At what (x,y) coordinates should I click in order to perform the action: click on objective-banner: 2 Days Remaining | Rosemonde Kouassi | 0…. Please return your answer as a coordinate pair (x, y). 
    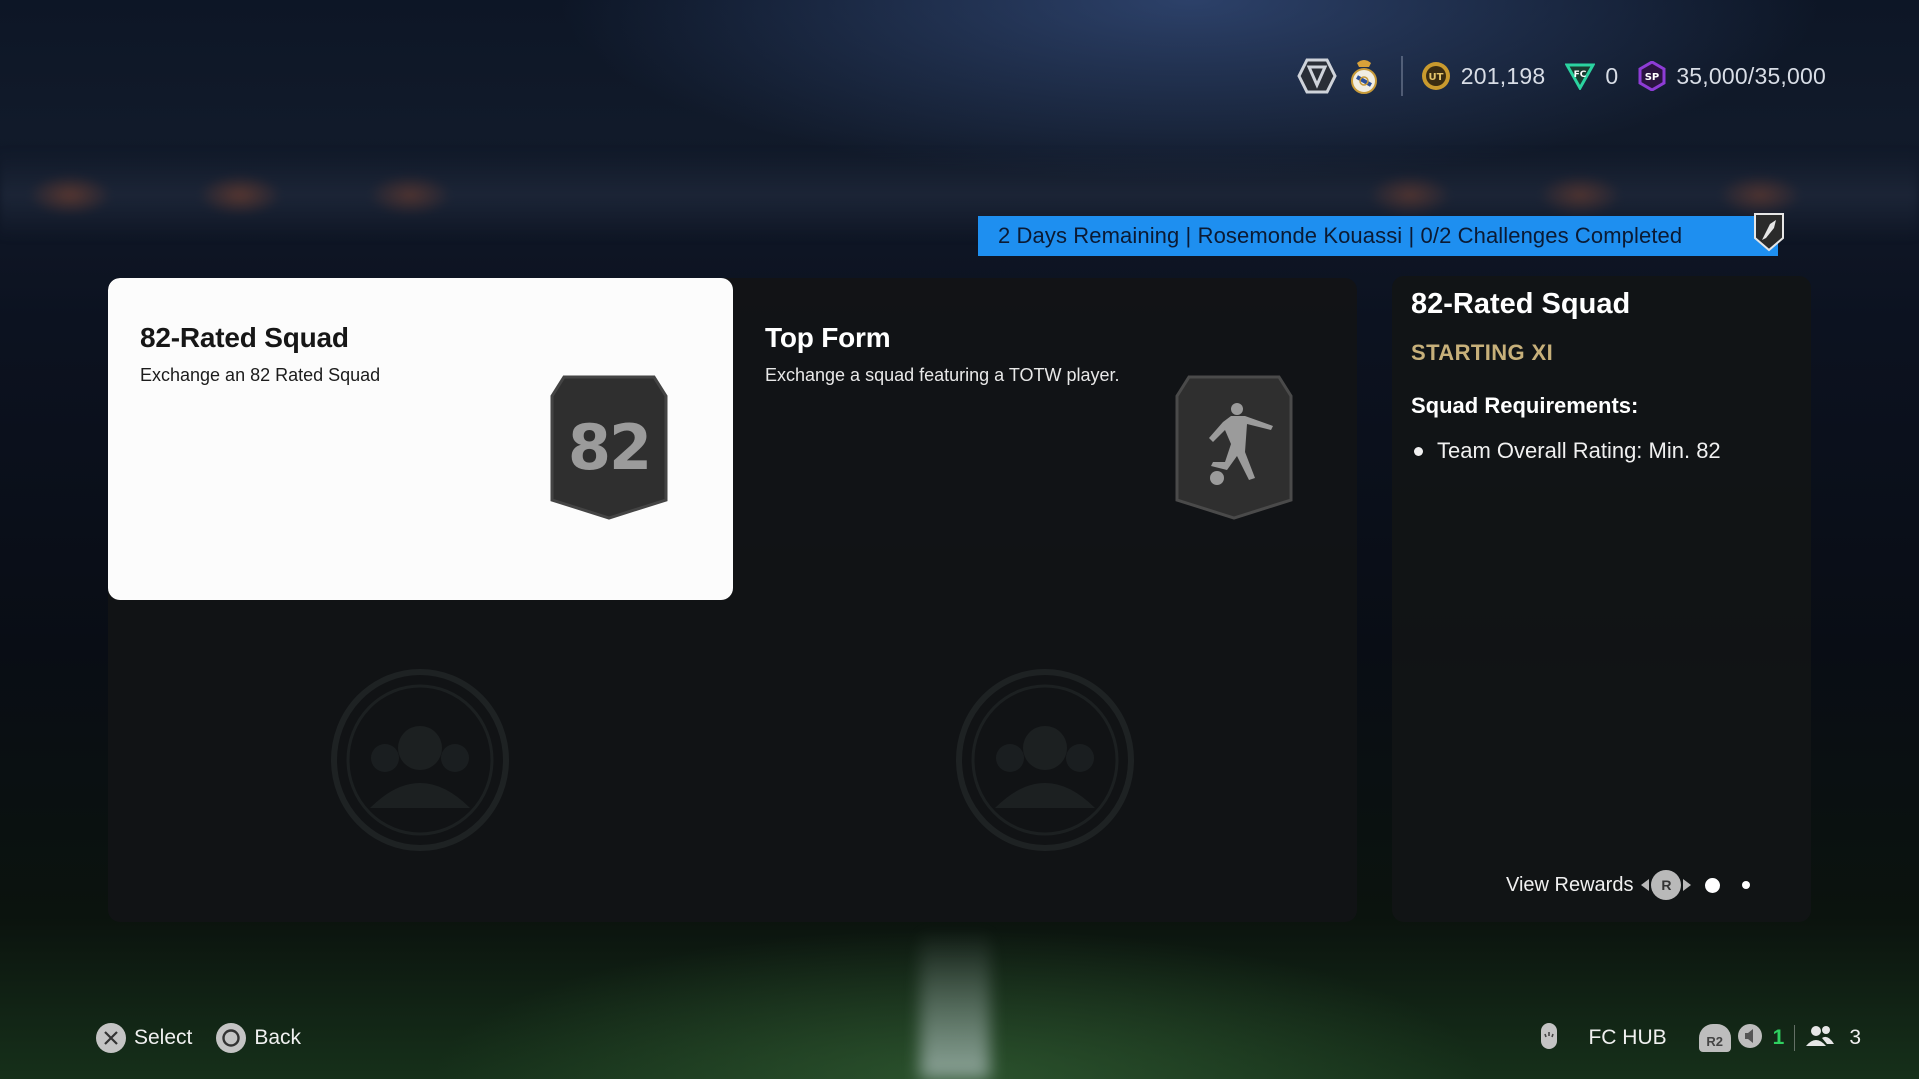
    Looking at the image, I should click on (1381, 234).